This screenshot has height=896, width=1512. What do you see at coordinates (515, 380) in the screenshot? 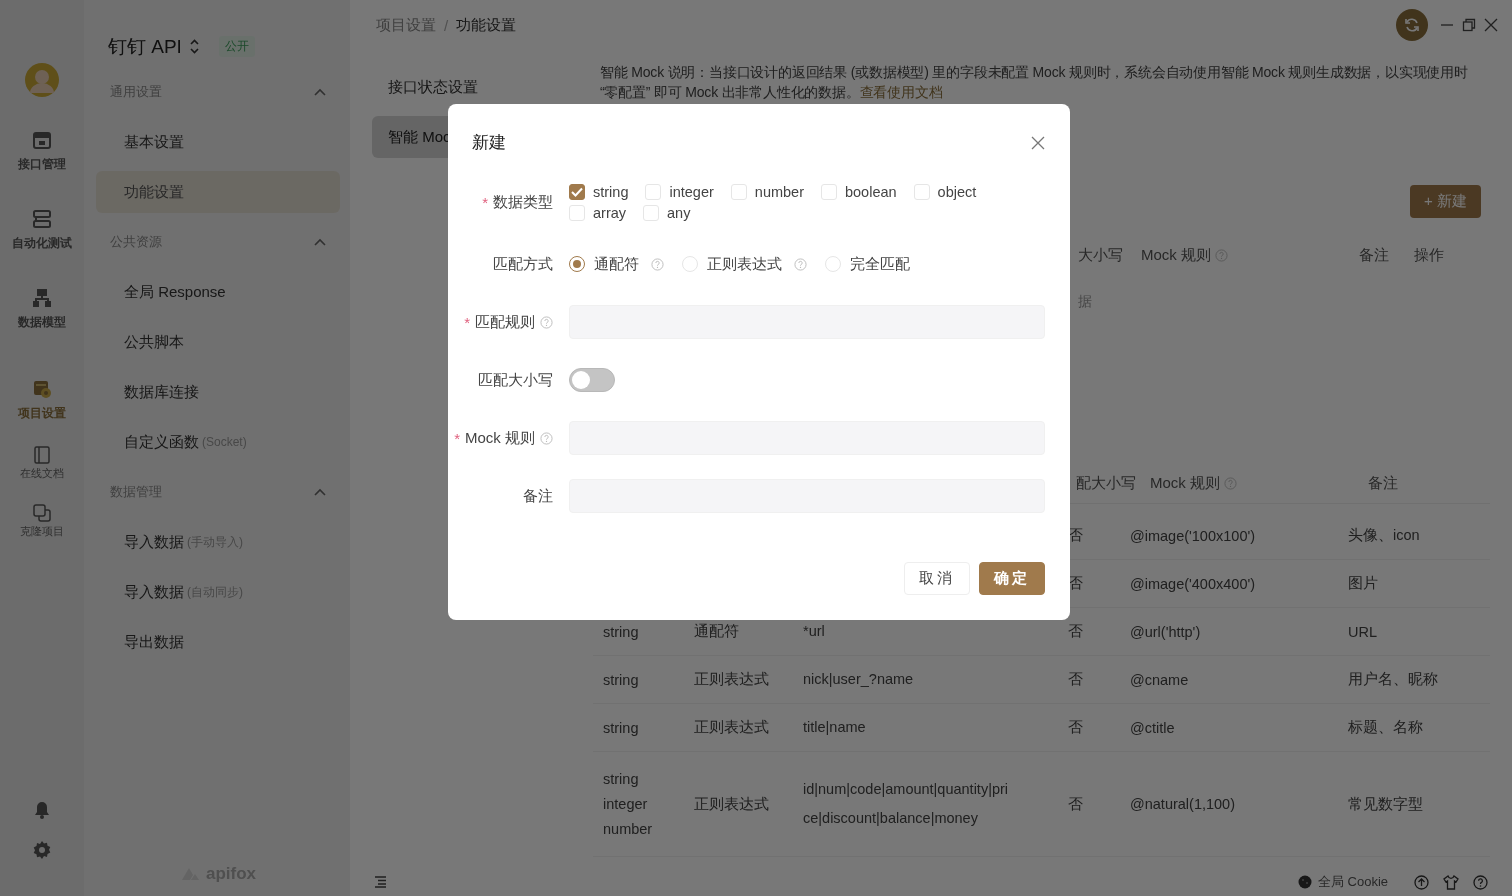
I see `field-label: 匹配大小写` at bounding box center [515, 380].